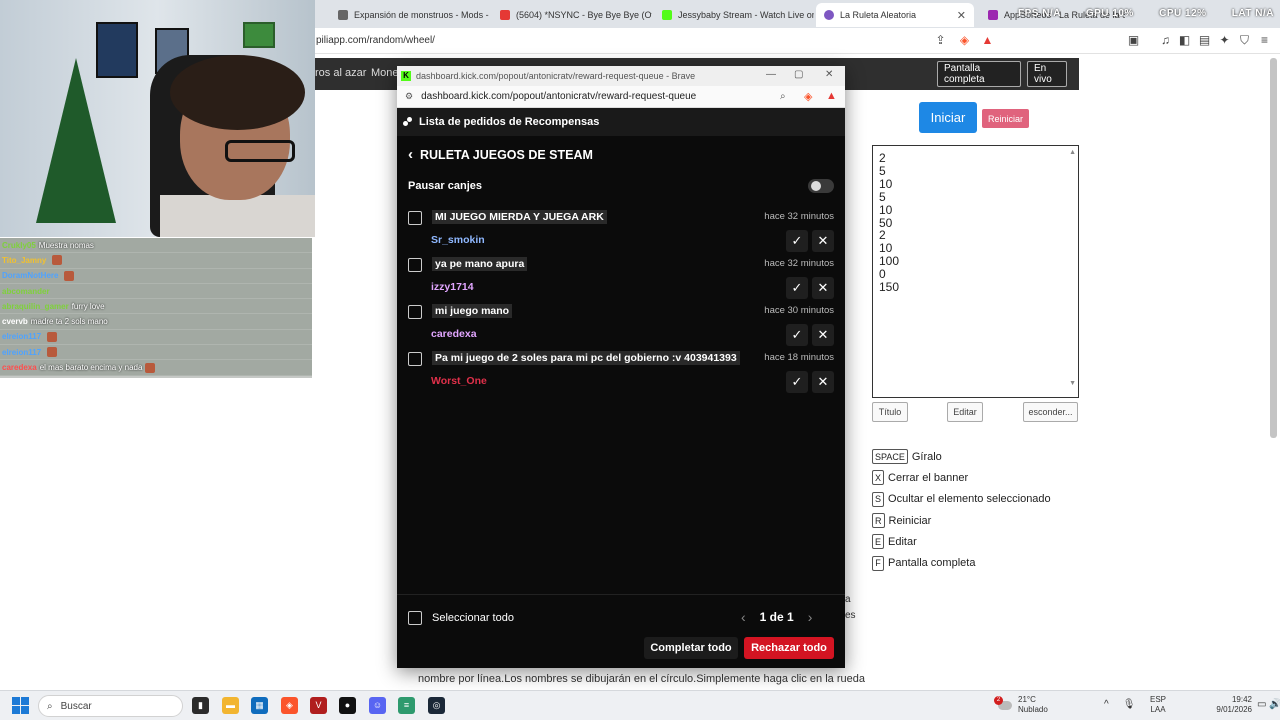 This screenshot has width=1280, height=720. Describe the element at coordinates (406, 705) in the screenshot. I see `notes-app-icon: ≡` at that location.